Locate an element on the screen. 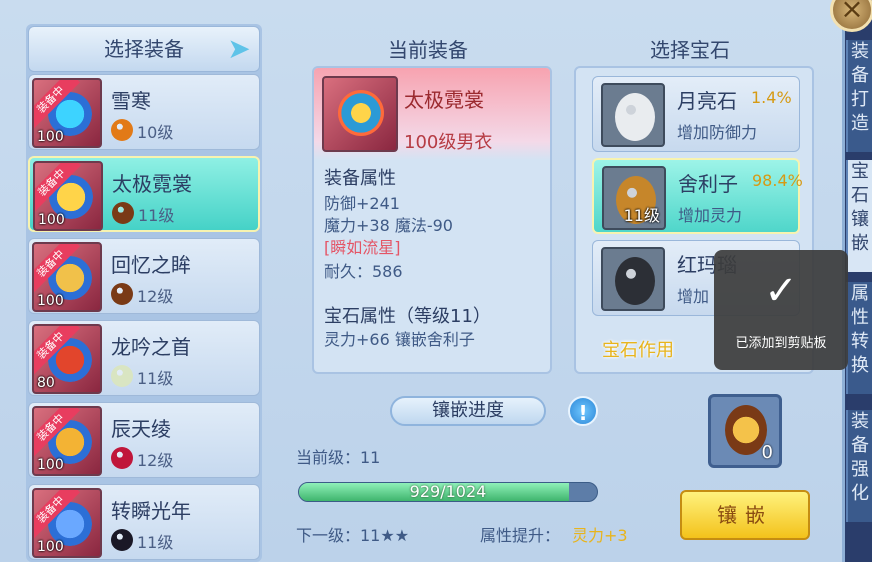 Image resolution: width=872 pixels, height=562 pixels. equipment-list-title: 选择装备 is located at coordinates (144, 49).